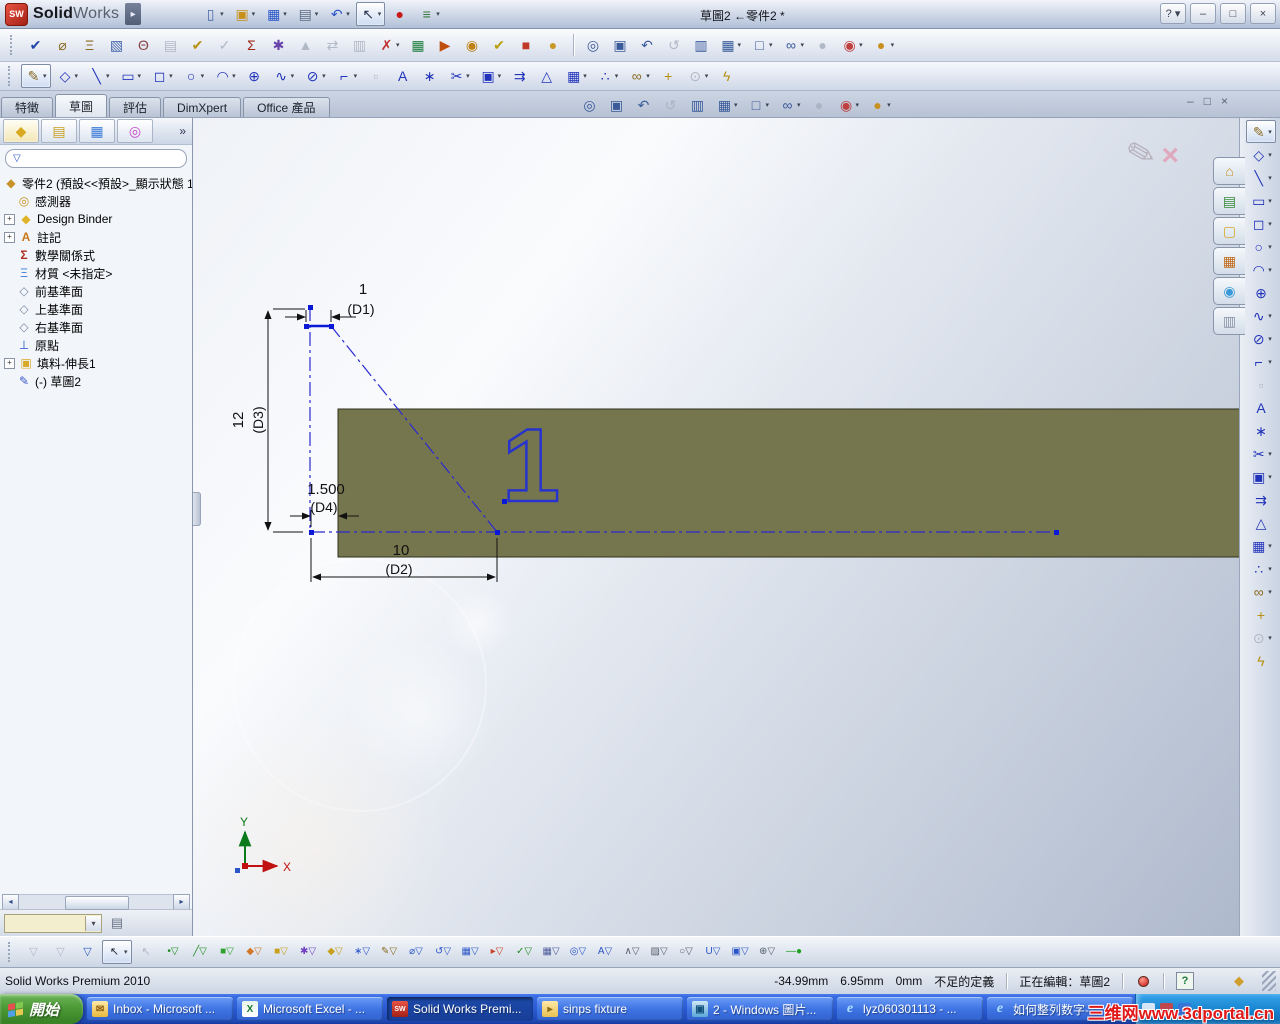  I want to click on display-style-dropdown: ▾, so click(768, 105).